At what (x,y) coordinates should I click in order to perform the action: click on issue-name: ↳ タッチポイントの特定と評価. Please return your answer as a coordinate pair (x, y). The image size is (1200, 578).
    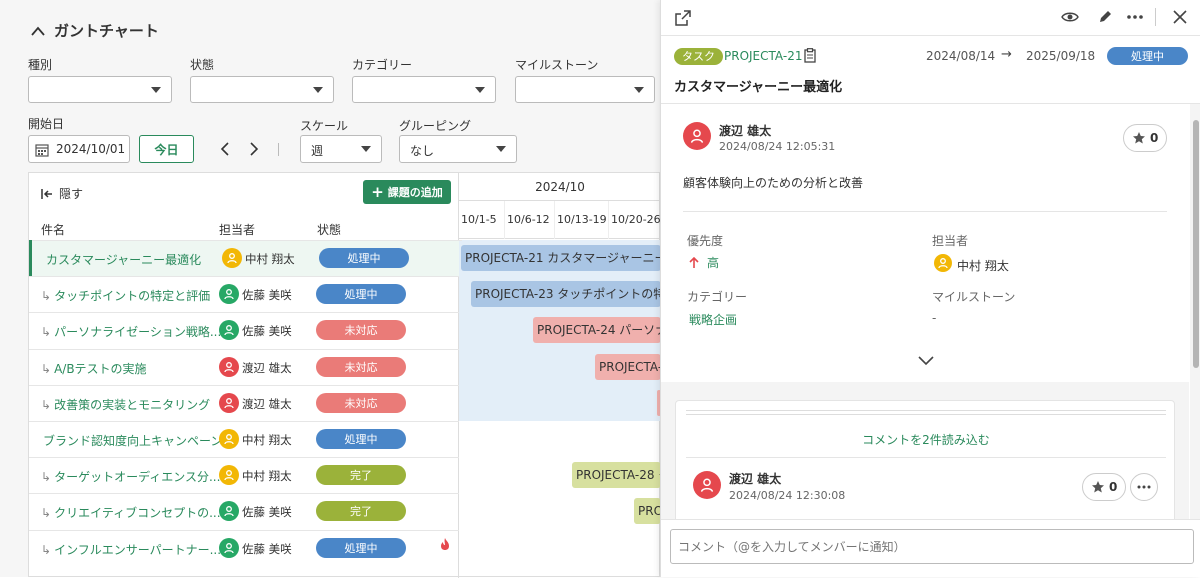
    Looking at the image, I should click on (125, 295).